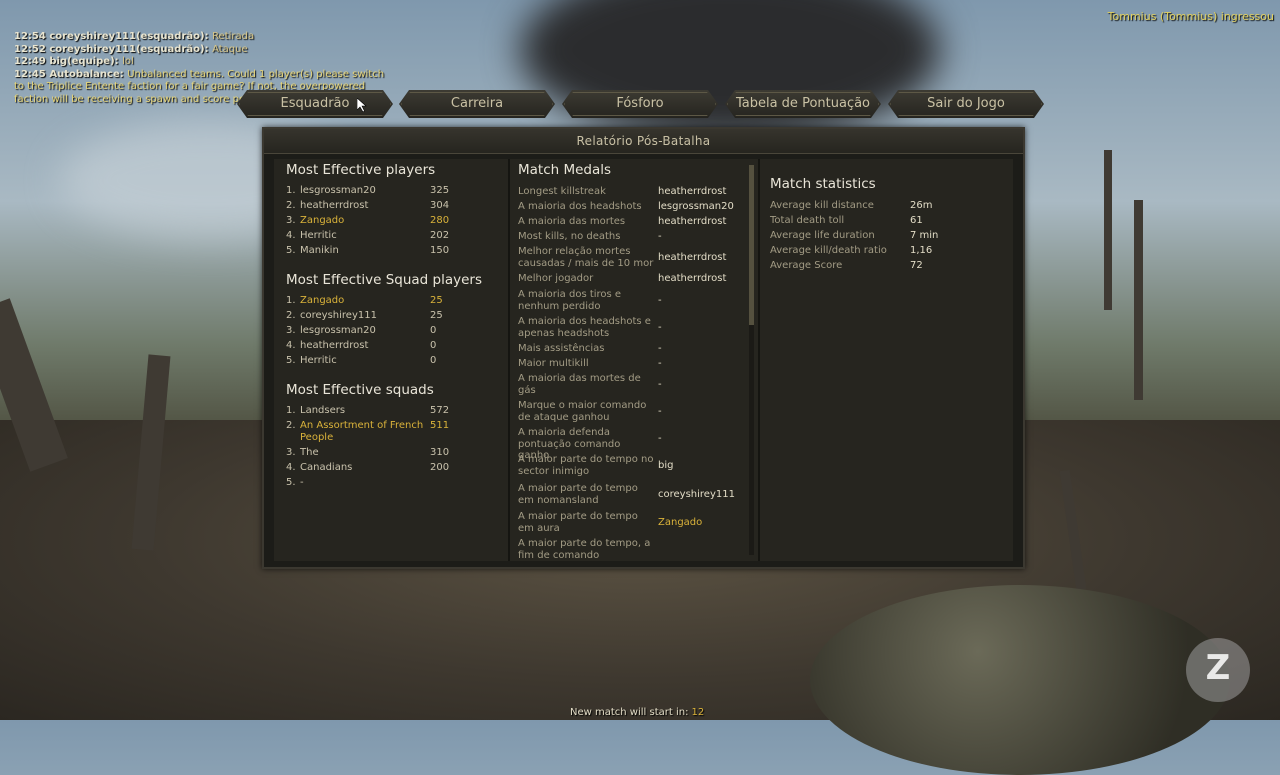 This screenshot has width=1280, height=775. Describe the element at coordinates (640, 104) in the screenshot. I see `tab-match: Fósforo` at that location.